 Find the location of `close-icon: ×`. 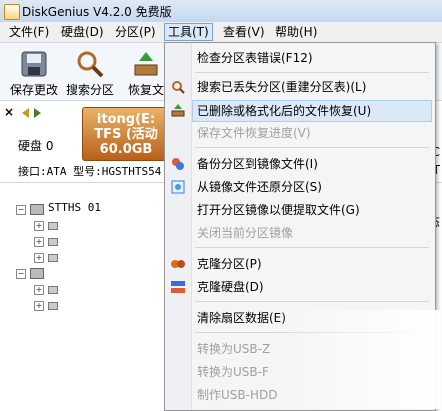

close-icon: × is located at coordinates (9, 112).